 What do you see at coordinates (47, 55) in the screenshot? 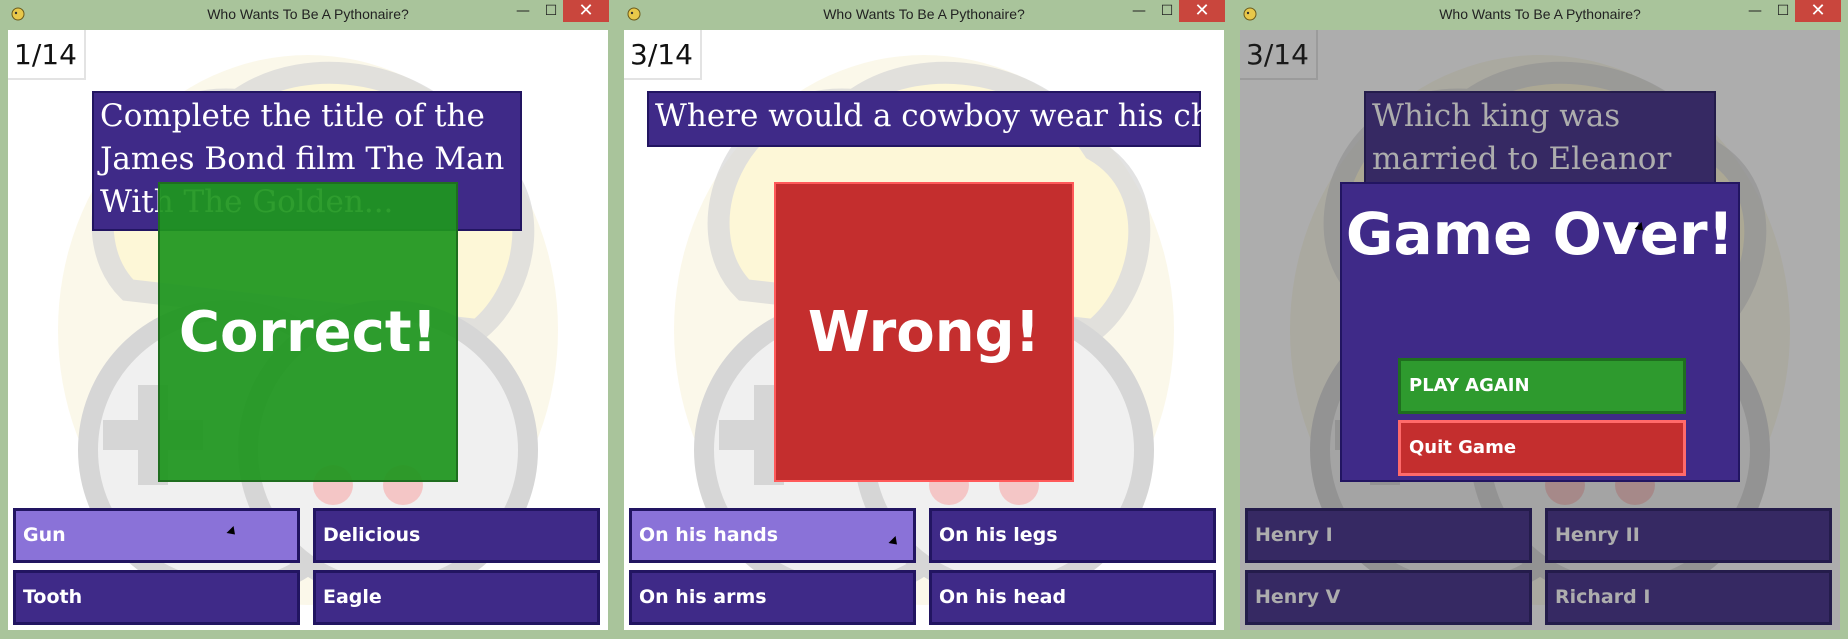
I see `question-counter: 1/14` at bounding box center [47, 55].